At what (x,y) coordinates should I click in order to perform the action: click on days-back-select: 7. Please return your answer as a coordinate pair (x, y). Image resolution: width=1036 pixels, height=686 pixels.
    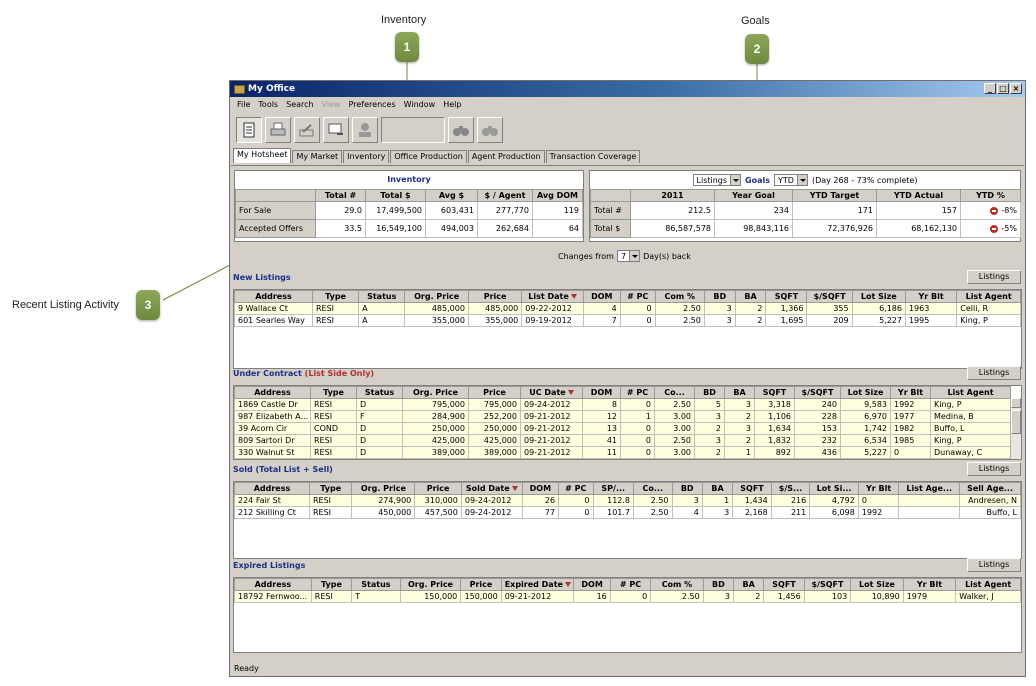
    Looking at the image, I should click on (628, 256).